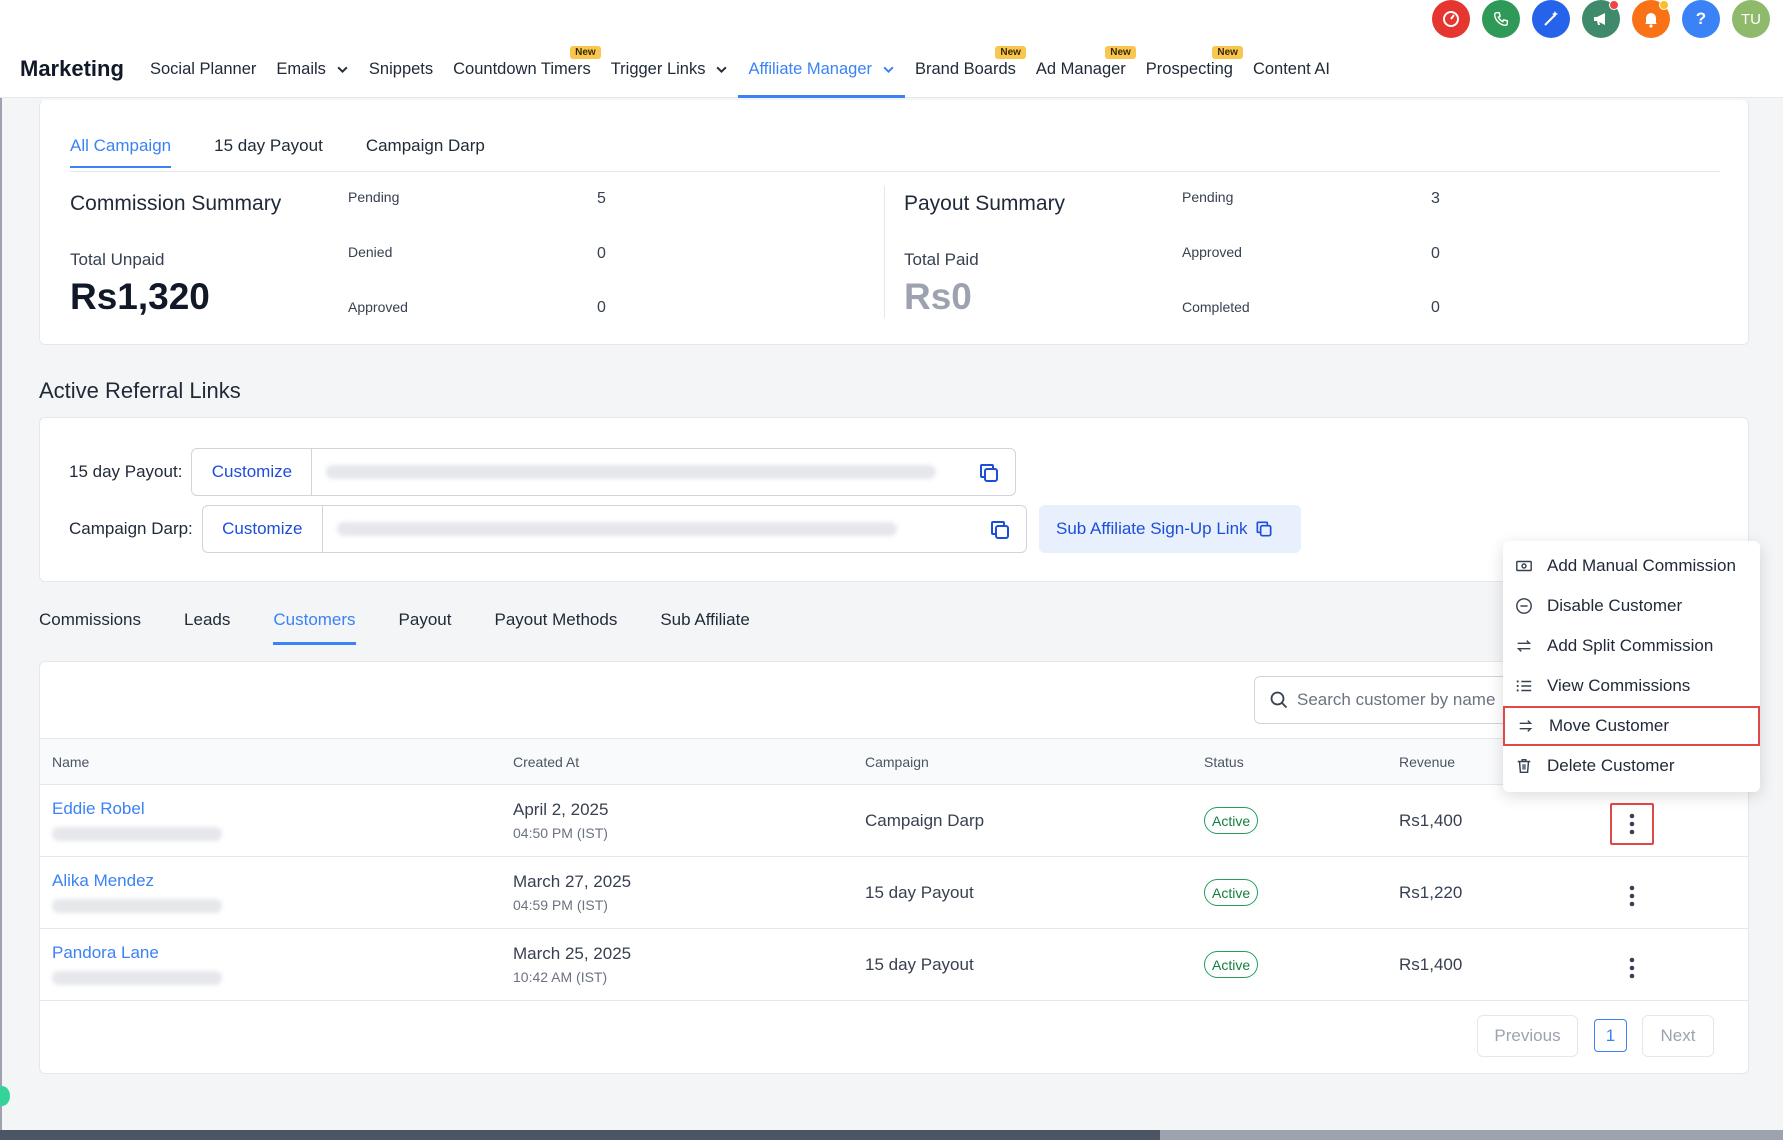 Image resolution: width=1783 pixels, height=1140 pixels. What do you see at coordinates (1524, 566) in the screenshot?
I see `money-icon` at bounding box center [1524, 566].